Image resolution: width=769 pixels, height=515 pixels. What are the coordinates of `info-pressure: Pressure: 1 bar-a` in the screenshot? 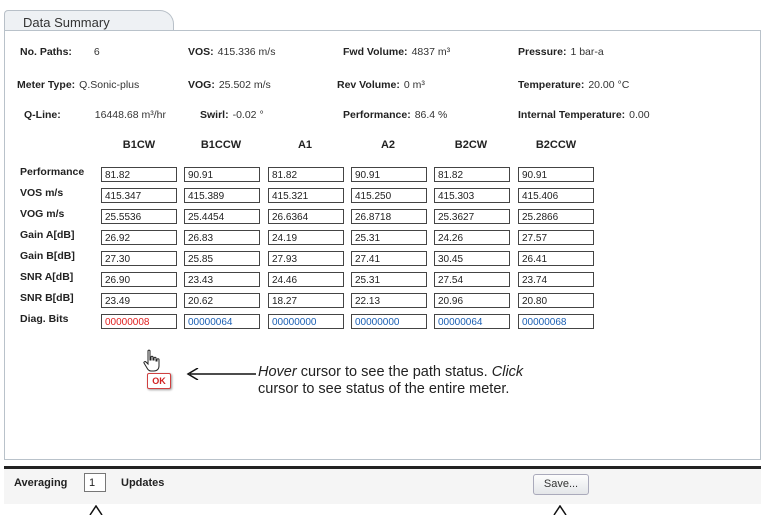 It's located at (561, 52).